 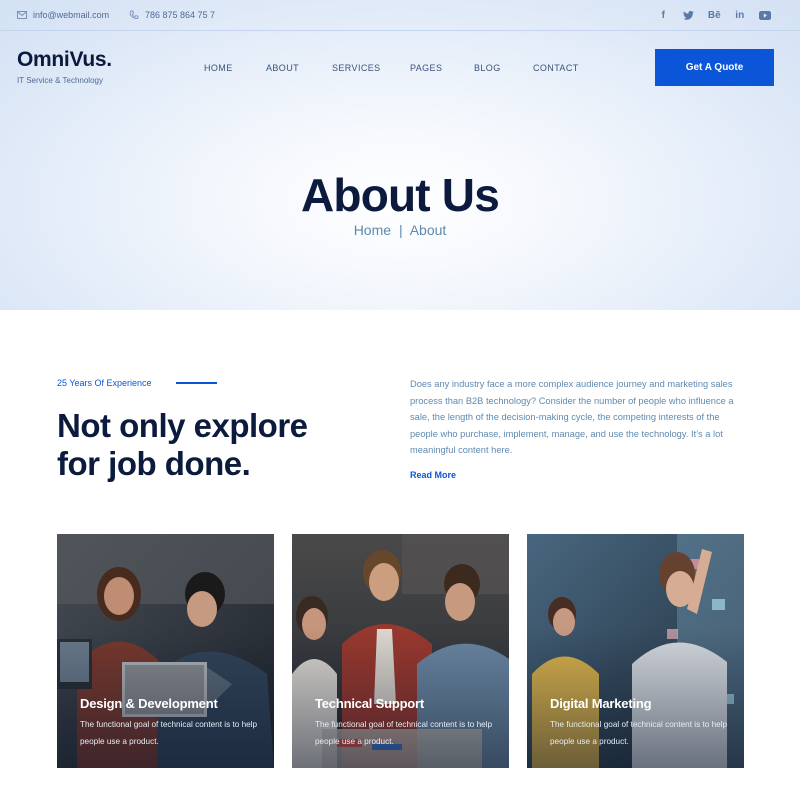 I want to click on card-title: Design & Development, so click(x=149, y=703).